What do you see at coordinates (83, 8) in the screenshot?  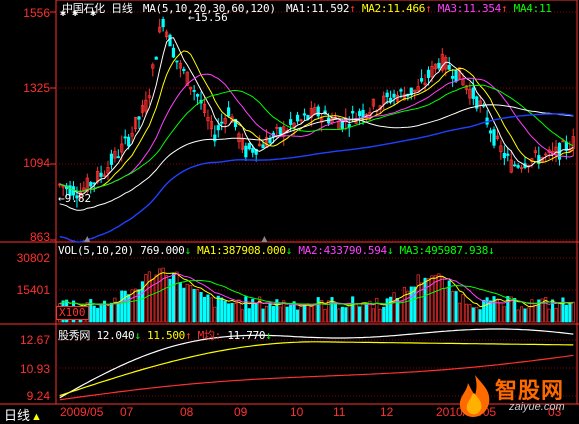 I see `stock-name: 中国石化` at bounding box center [83, 8].